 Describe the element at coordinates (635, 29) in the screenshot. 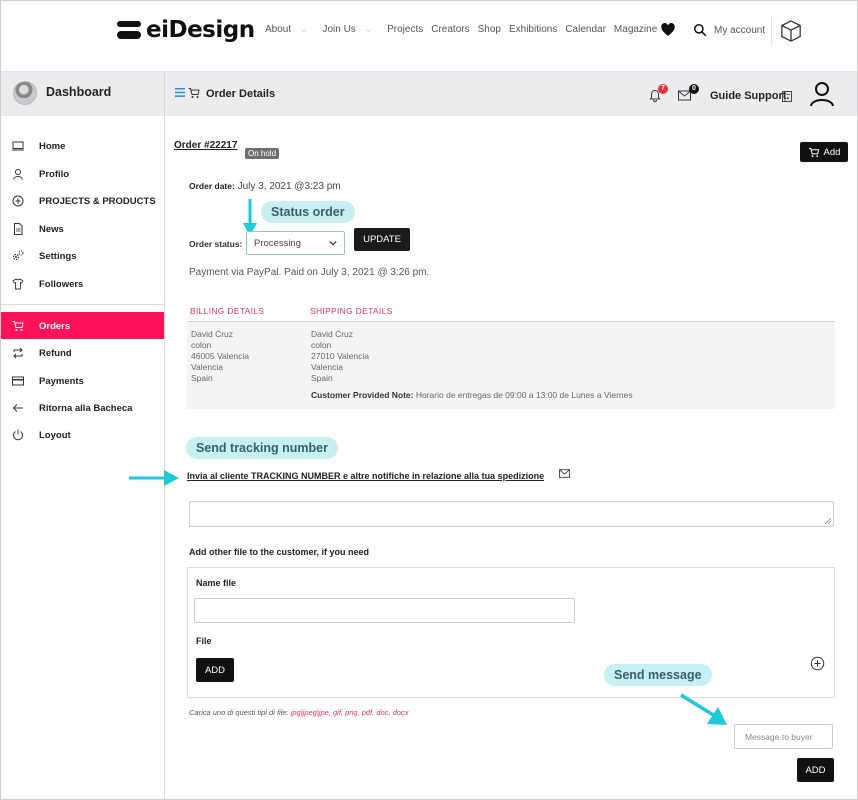

I see `menu-item-magazine: Magazine` at that location.